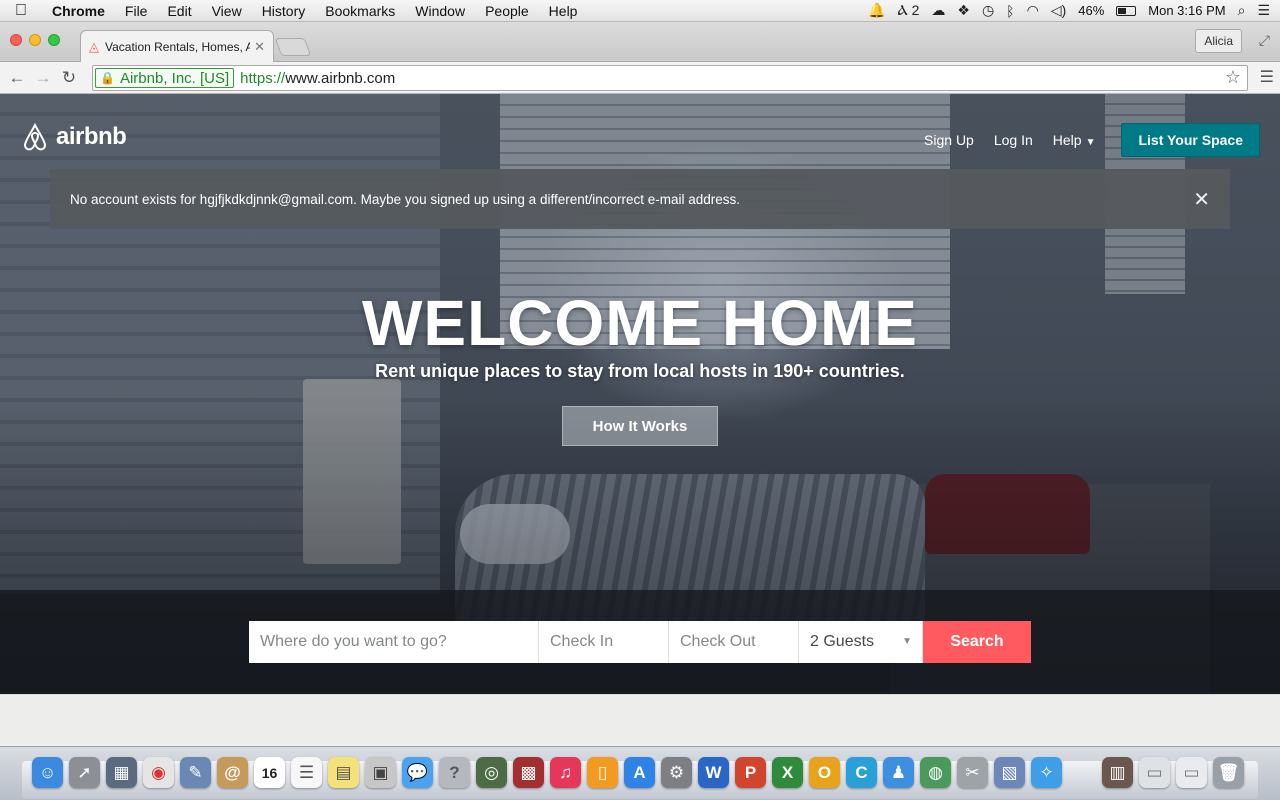  Describe the element at coordinates (17, 78) in the screenshot. I see `back-arrow-icon: ←` at that location.